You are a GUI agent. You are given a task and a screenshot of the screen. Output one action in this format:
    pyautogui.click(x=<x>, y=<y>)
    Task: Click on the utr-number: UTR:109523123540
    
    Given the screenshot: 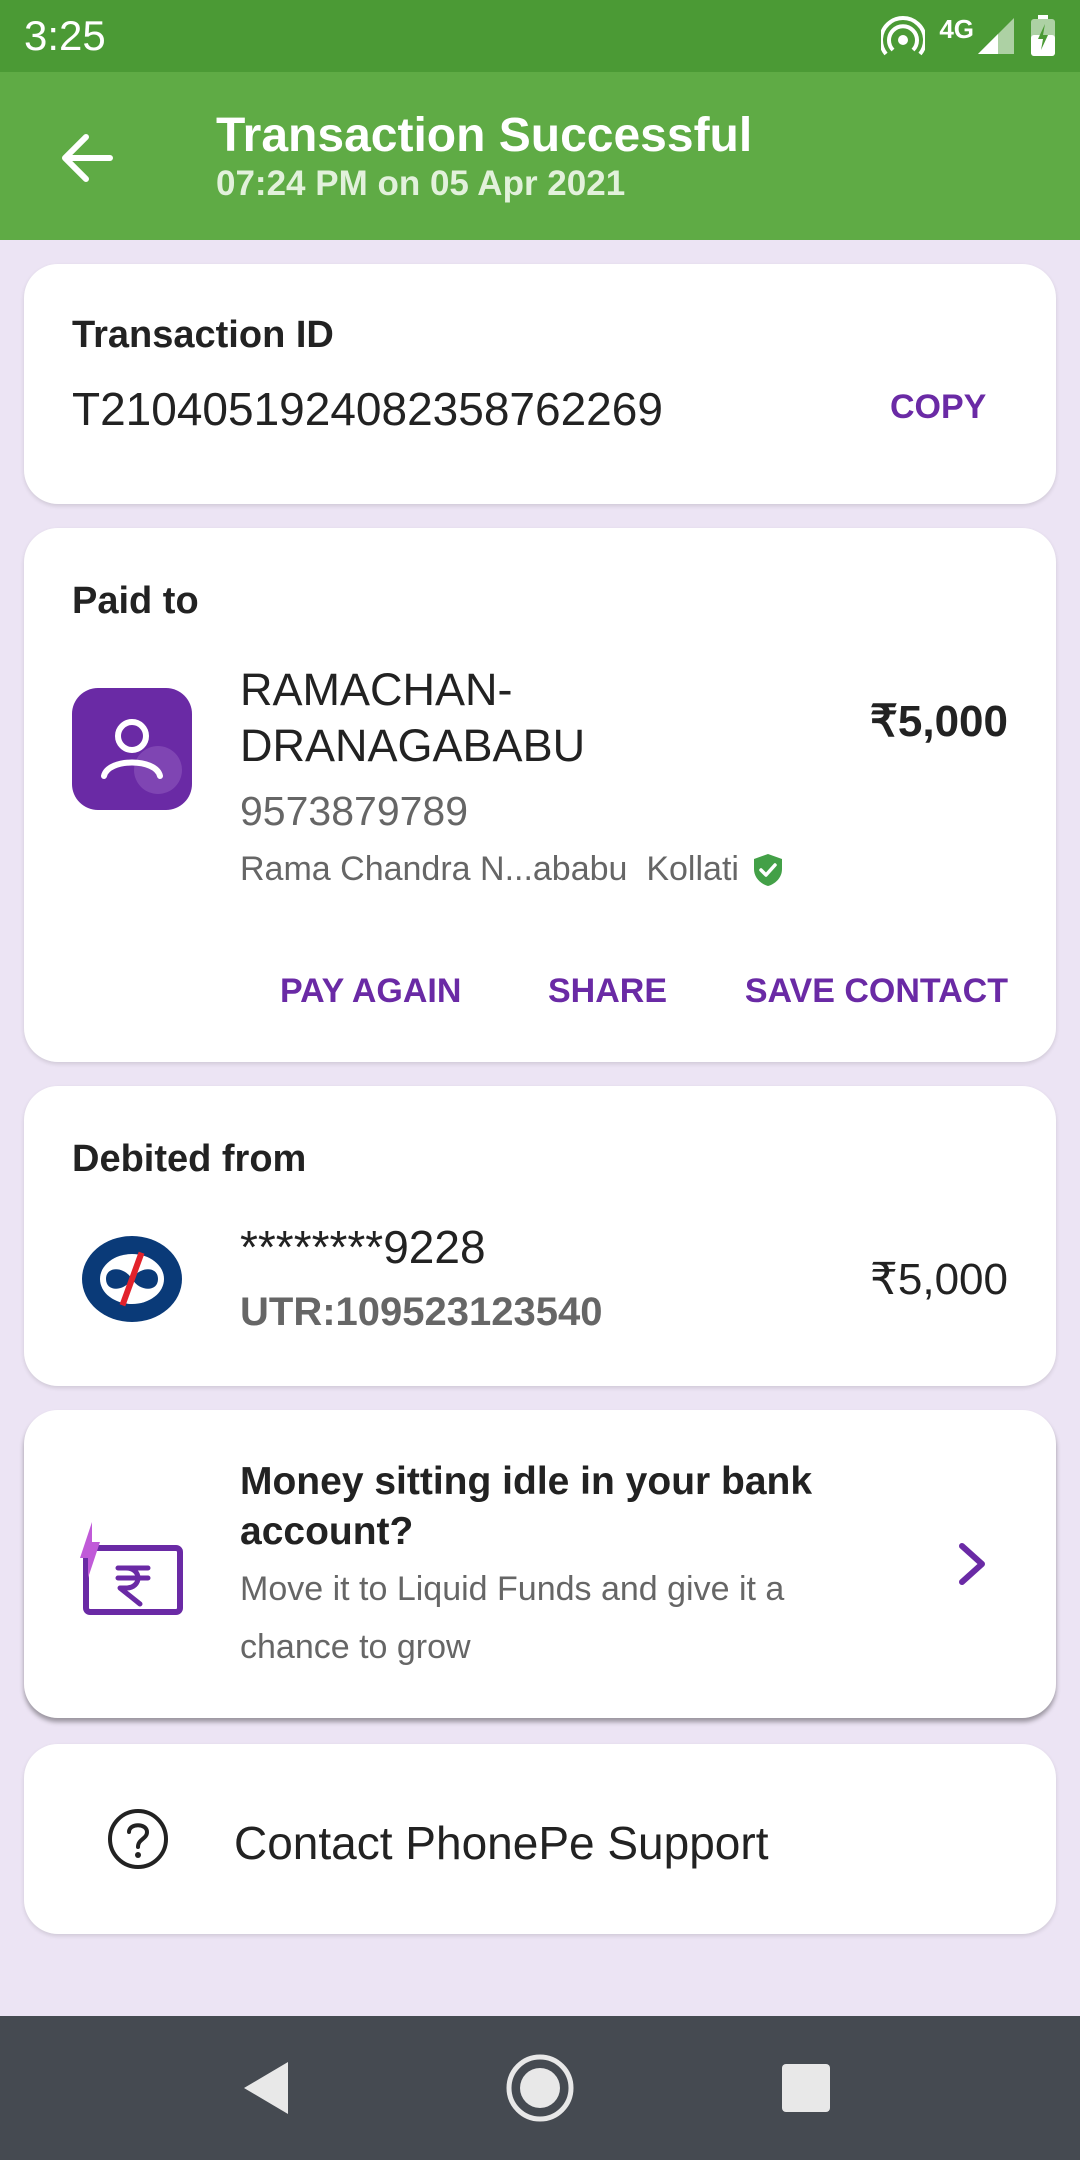 What is the action you would take?
    pyautogui.click(x=421, y=1312)
    